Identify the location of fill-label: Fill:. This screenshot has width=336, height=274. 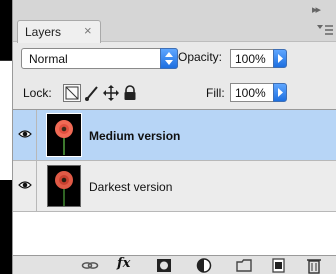
(215, 93).